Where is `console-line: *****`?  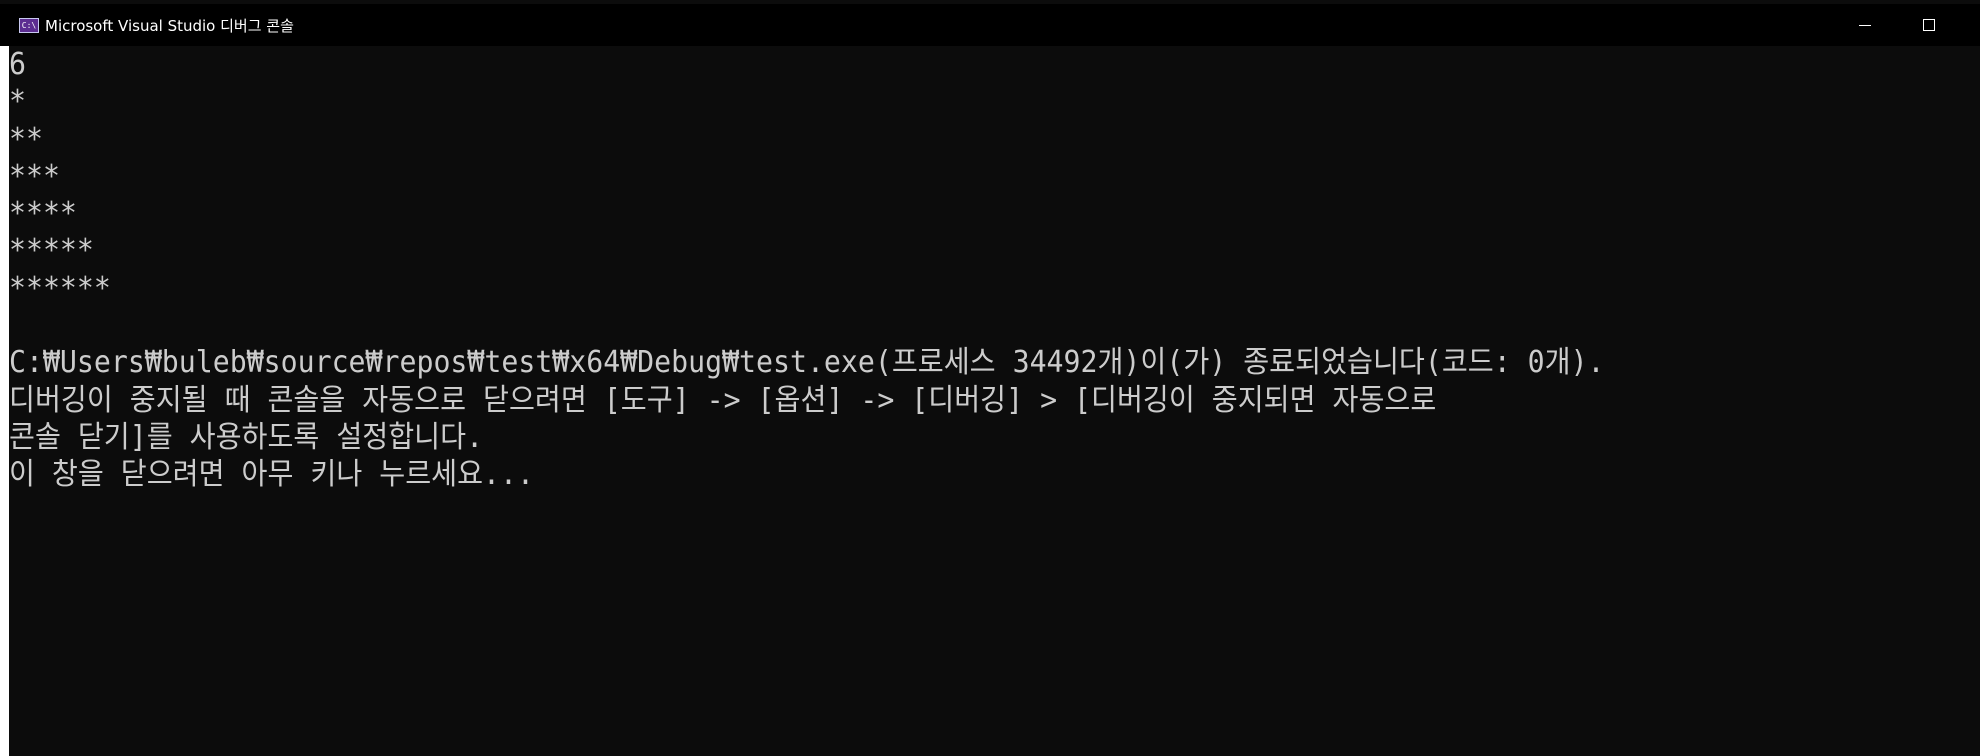
console-line: ***** is located at coordinates (51, 251).